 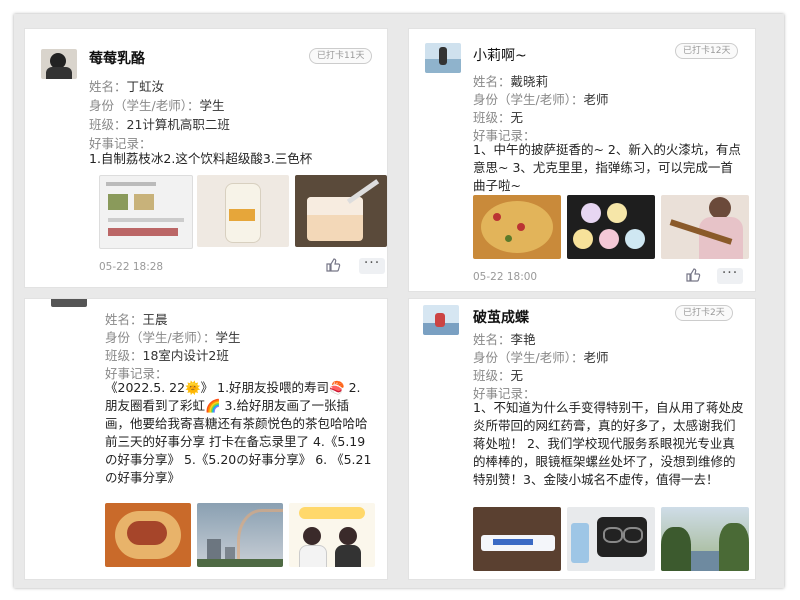 What do you see at coordinates (136, 319) in the screenshot?
I see `name-field: 姓名：王晨` at bounding box center [136, 319].